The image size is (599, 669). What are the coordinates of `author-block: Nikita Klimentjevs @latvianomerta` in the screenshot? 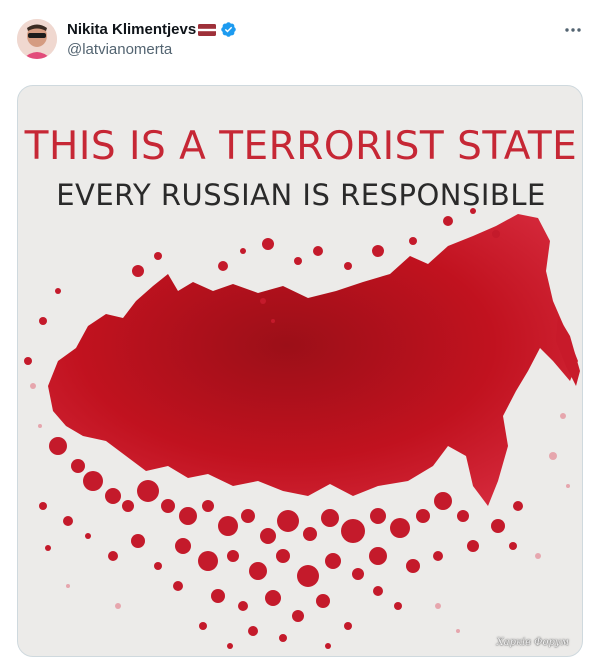 It's located at (152, 38).